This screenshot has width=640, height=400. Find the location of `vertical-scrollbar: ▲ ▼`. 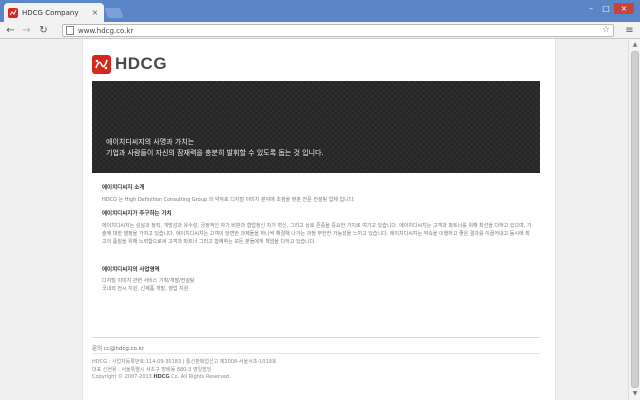

vertical-scrollbar: ▲ ▼ is located at coordinates (634, 219).